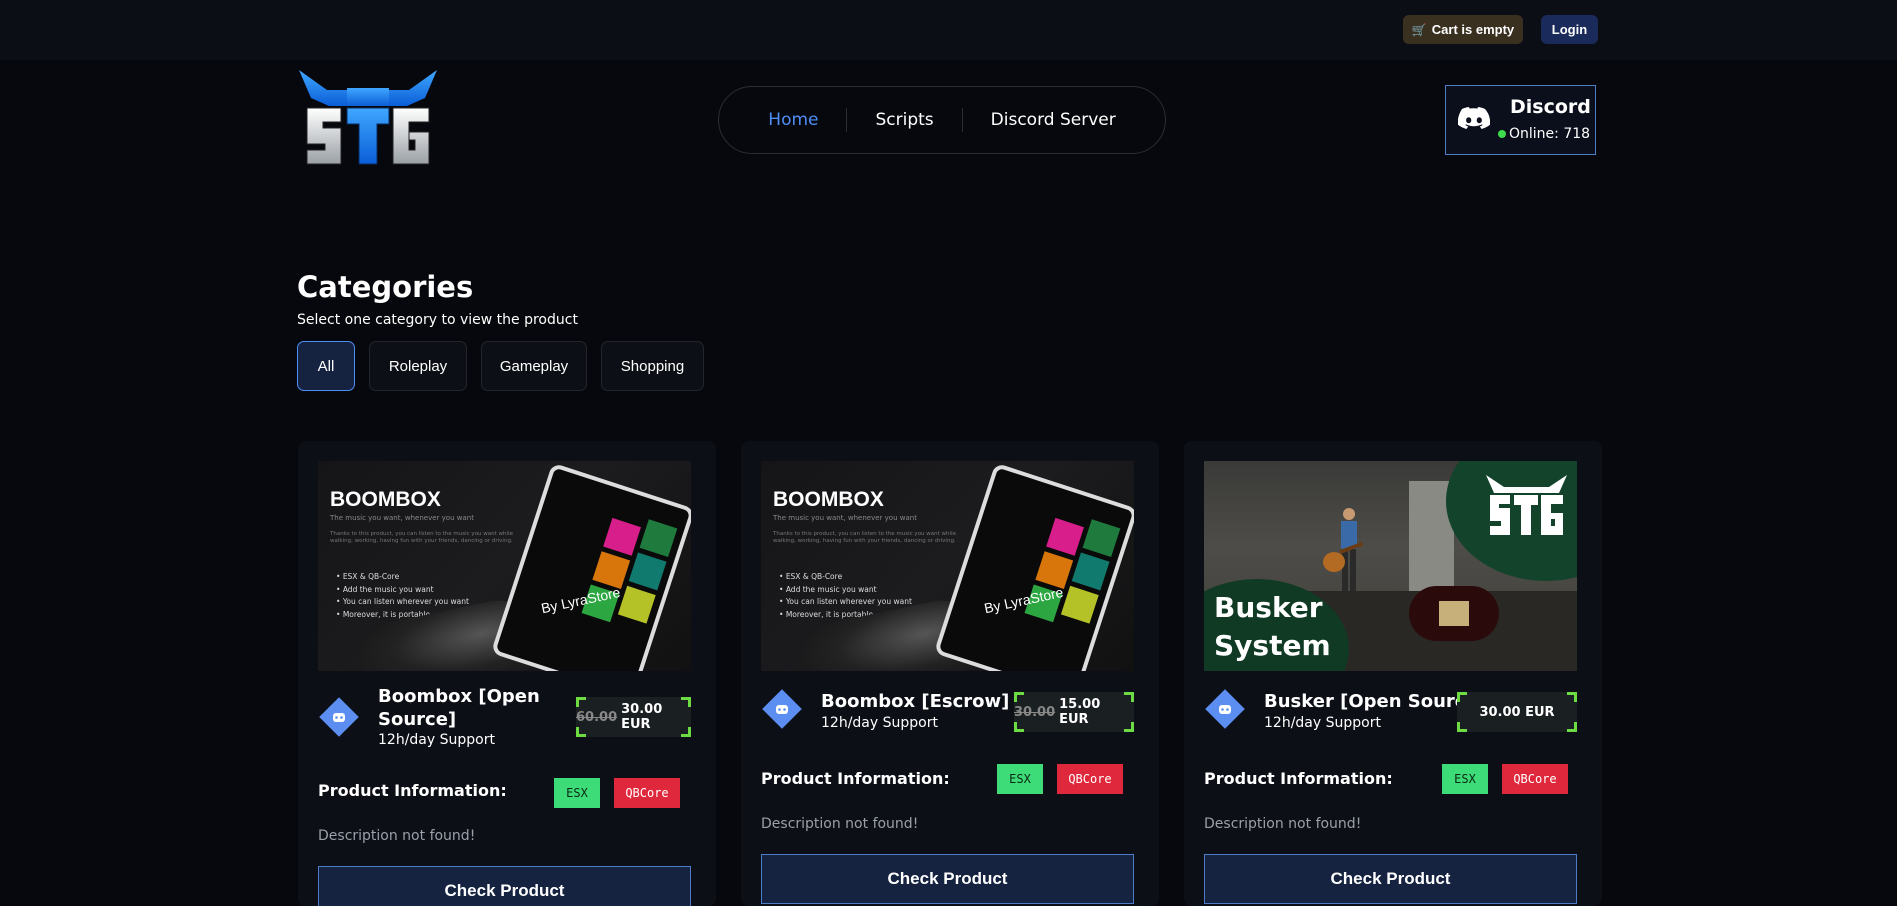 Image resolution: width=1897 pixels, height=906 pixels. What do you see at coordinates (633, 717) in the screenshot?
I see `price-tag: 60.00 30.00 EUR` at bounding box center [633, 717].